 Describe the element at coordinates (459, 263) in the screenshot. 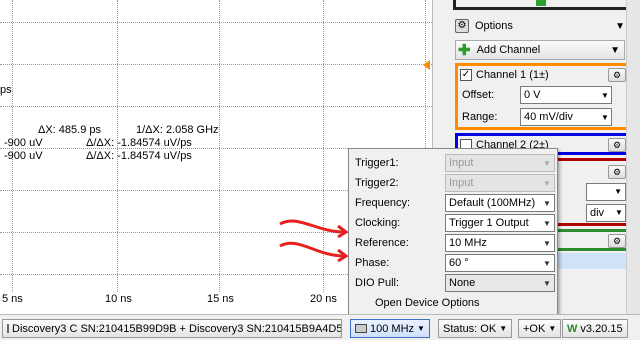

I see `phase-value: 60 °` at that location.